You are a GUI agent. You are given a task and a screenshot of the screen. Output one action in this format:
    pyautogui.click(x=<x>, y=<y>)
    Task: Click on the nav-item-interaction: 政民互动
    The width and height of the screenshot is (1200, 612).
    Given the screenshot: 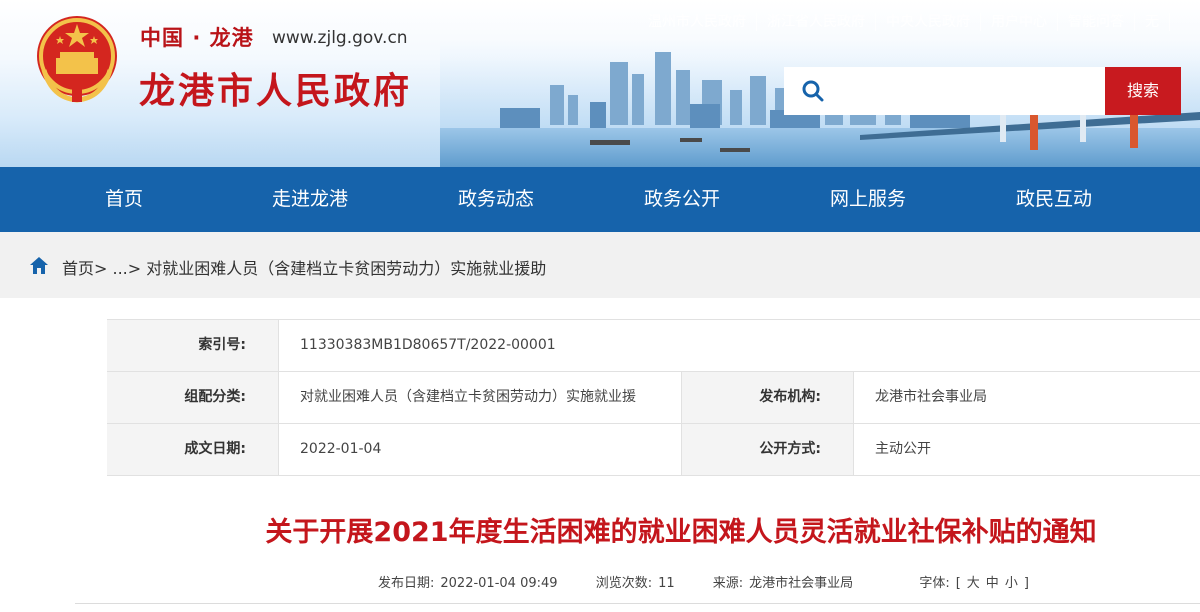 What is the action you would take?
    pyautogui.click(x=1054, y=199)
    